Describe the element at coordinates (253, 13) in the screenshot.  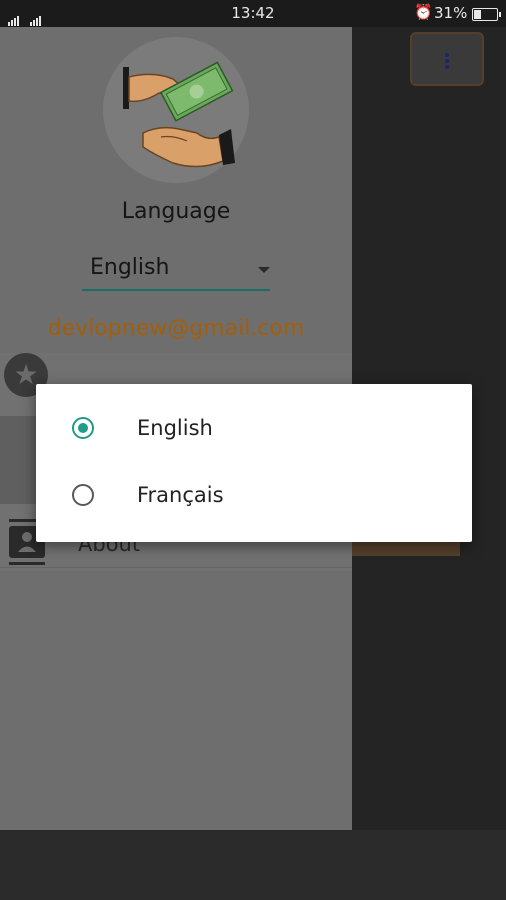
I see `status-bar: 13:42 ⏰ 31%` at that location.